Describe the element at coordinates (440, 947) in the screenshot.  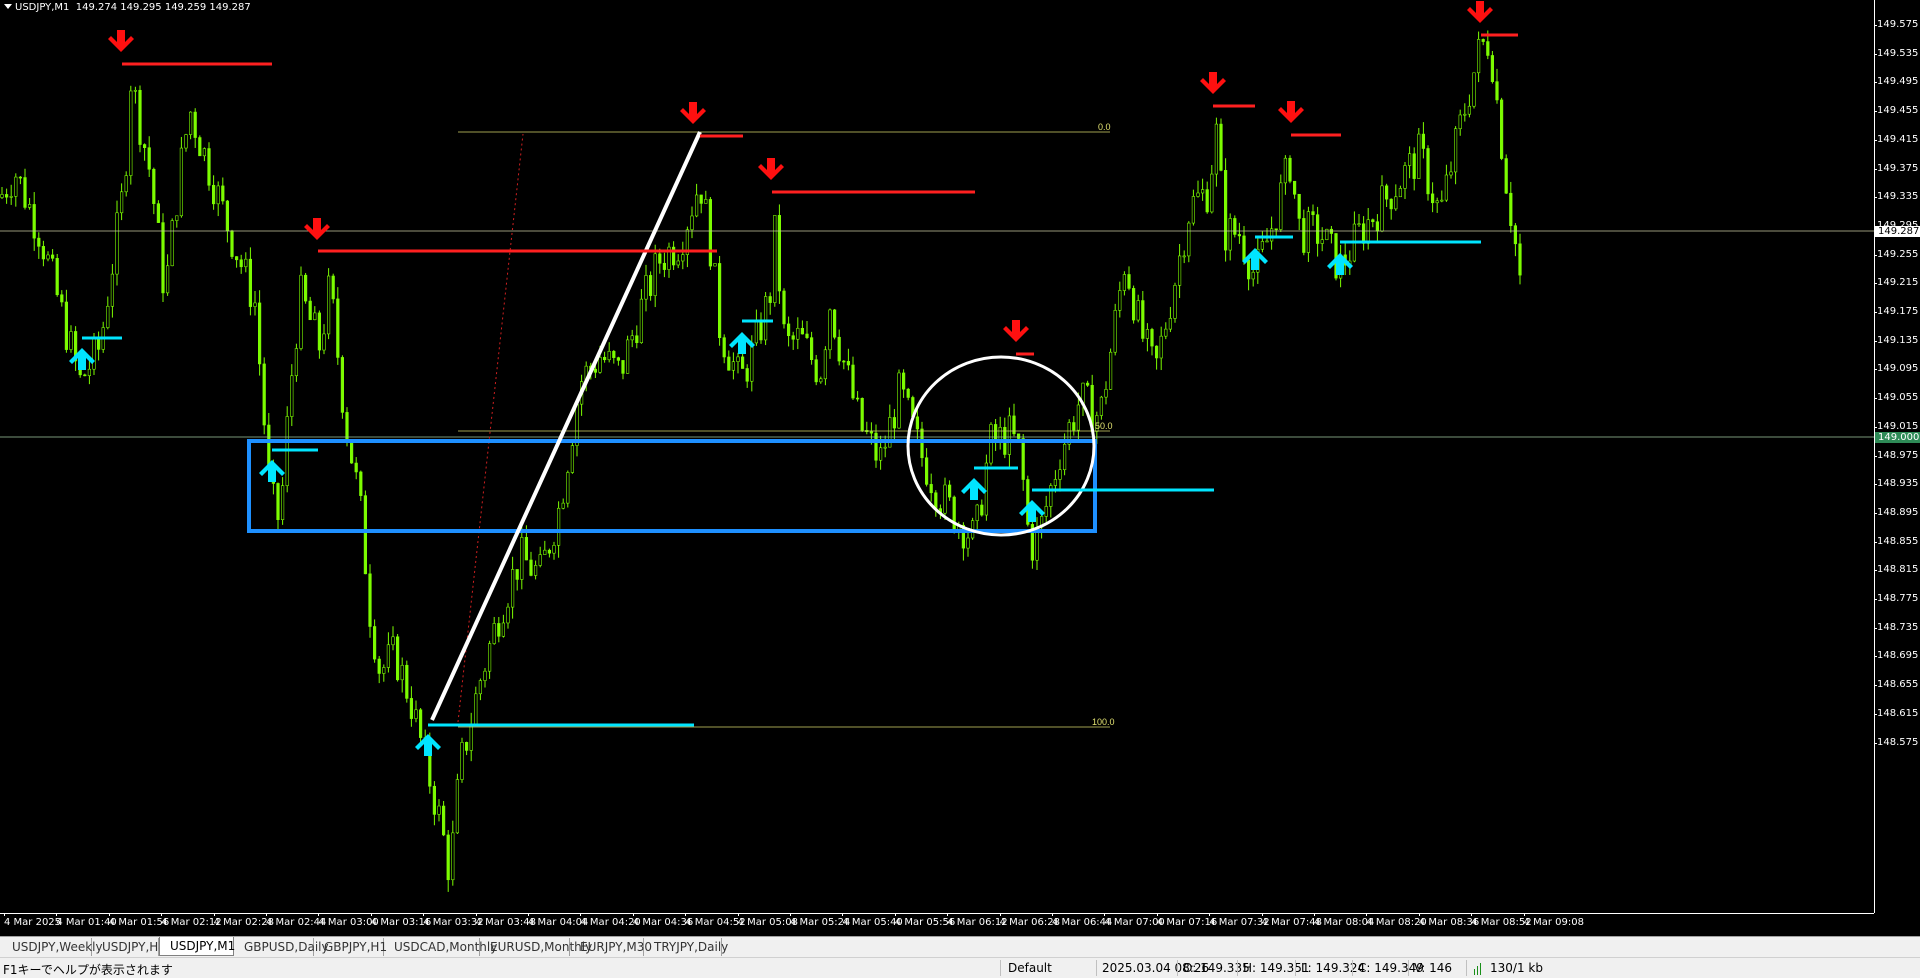
I see `chart-tab: USDCAD,Monthly` at that location.